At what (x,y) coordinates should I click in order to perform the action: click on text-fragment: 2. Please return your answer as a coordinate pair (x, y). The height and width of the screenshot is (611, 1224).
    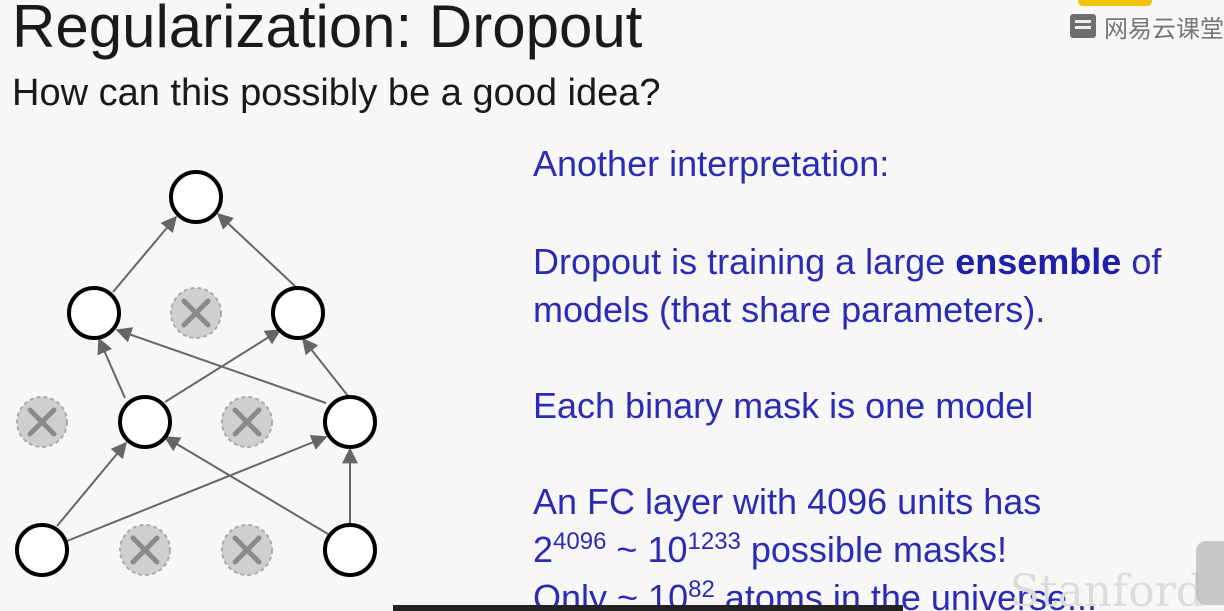
    Looking at the image, I should click on (543, 549).